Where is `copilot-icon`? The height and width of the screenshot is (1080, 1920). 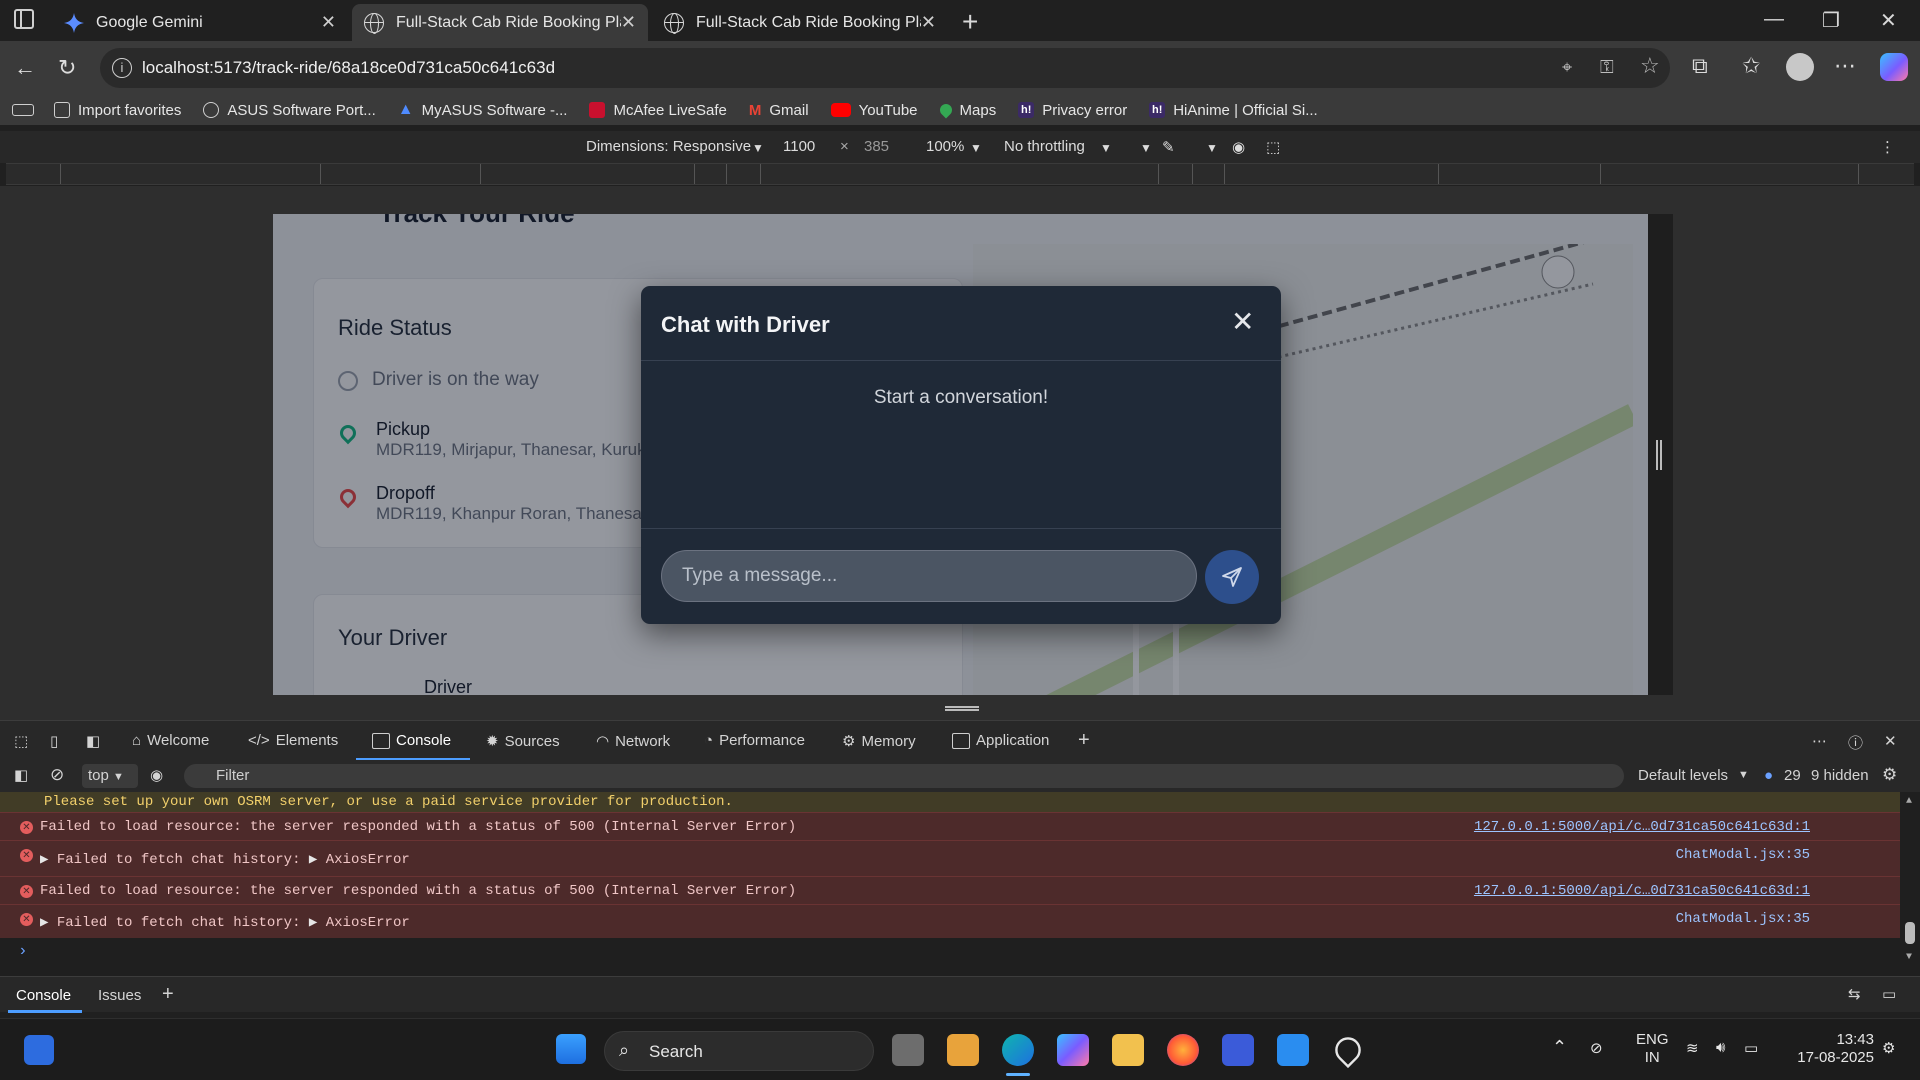
copilot-icon is located at coordinates (1894, 67).